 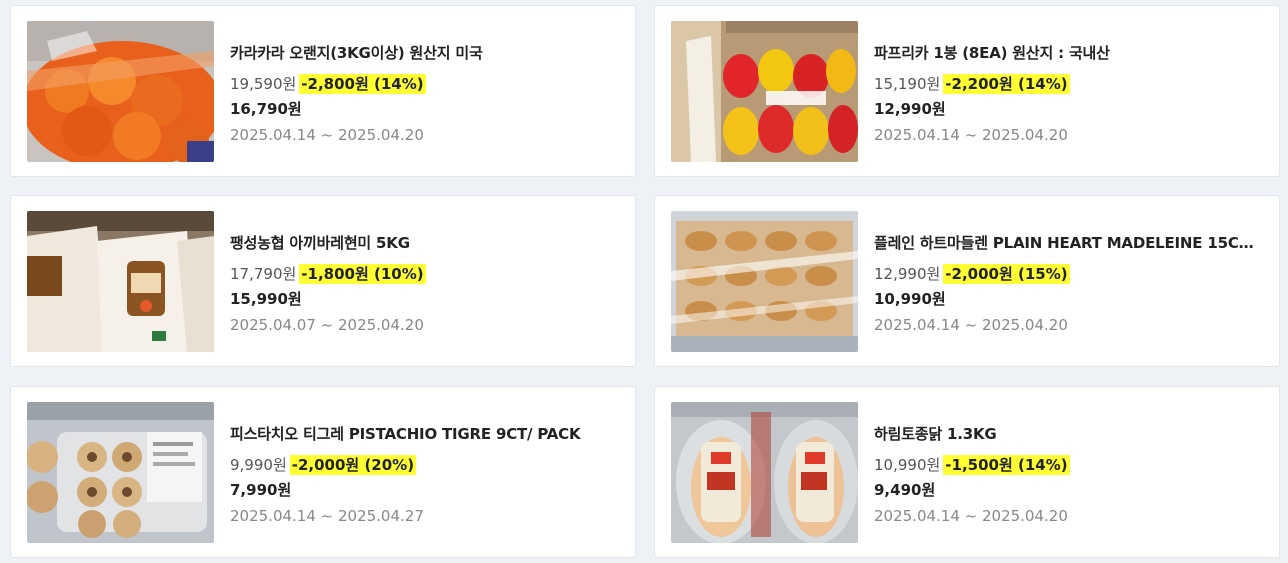 I want to click on pistachio-tigre-photo, so click(x=120, y=472).